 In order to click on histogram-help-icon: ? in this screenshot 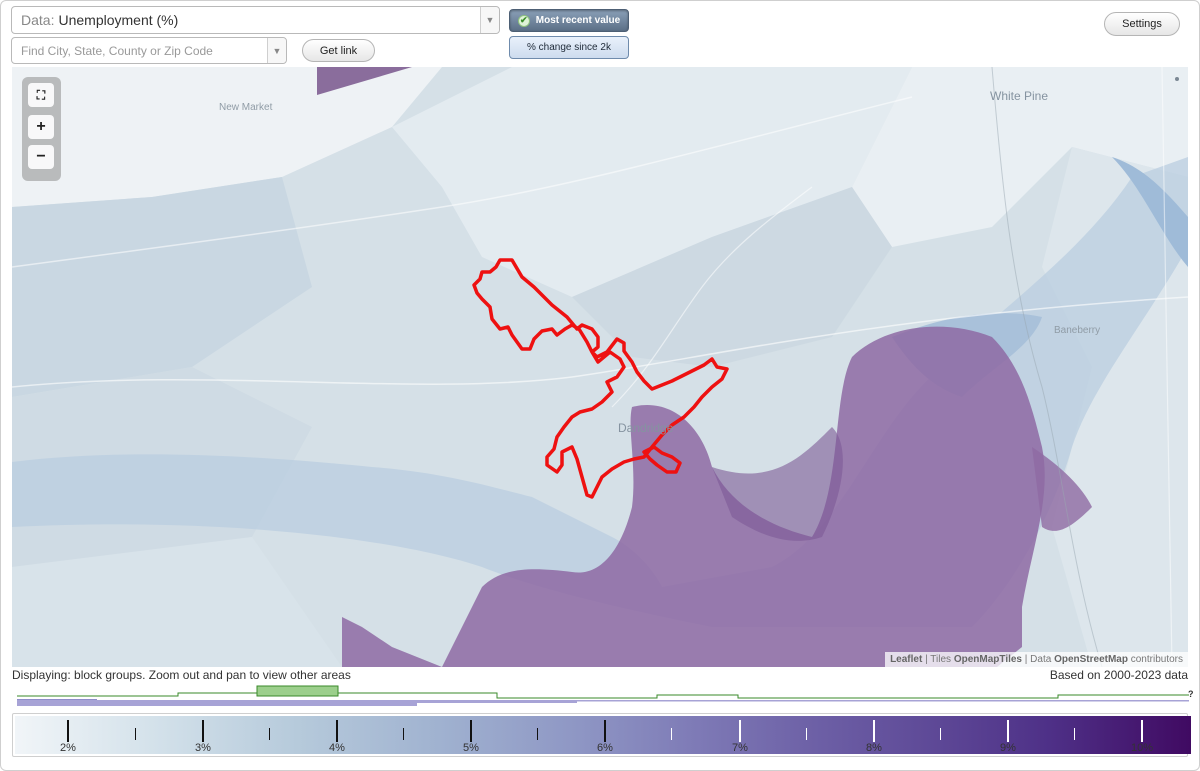, I will do `click(1191, 694)`.